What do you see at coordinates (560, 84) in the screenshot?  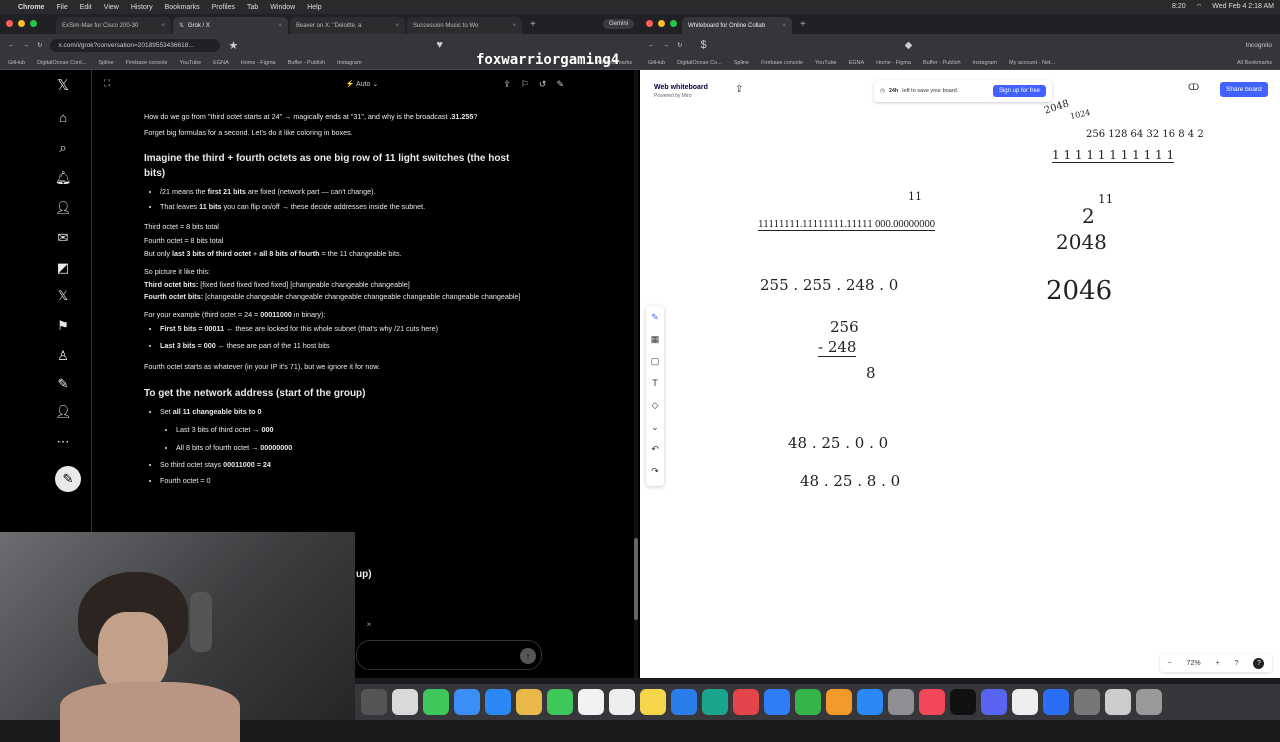 I see `new-chat-icon: ✎` at bounding box center [560, 84].